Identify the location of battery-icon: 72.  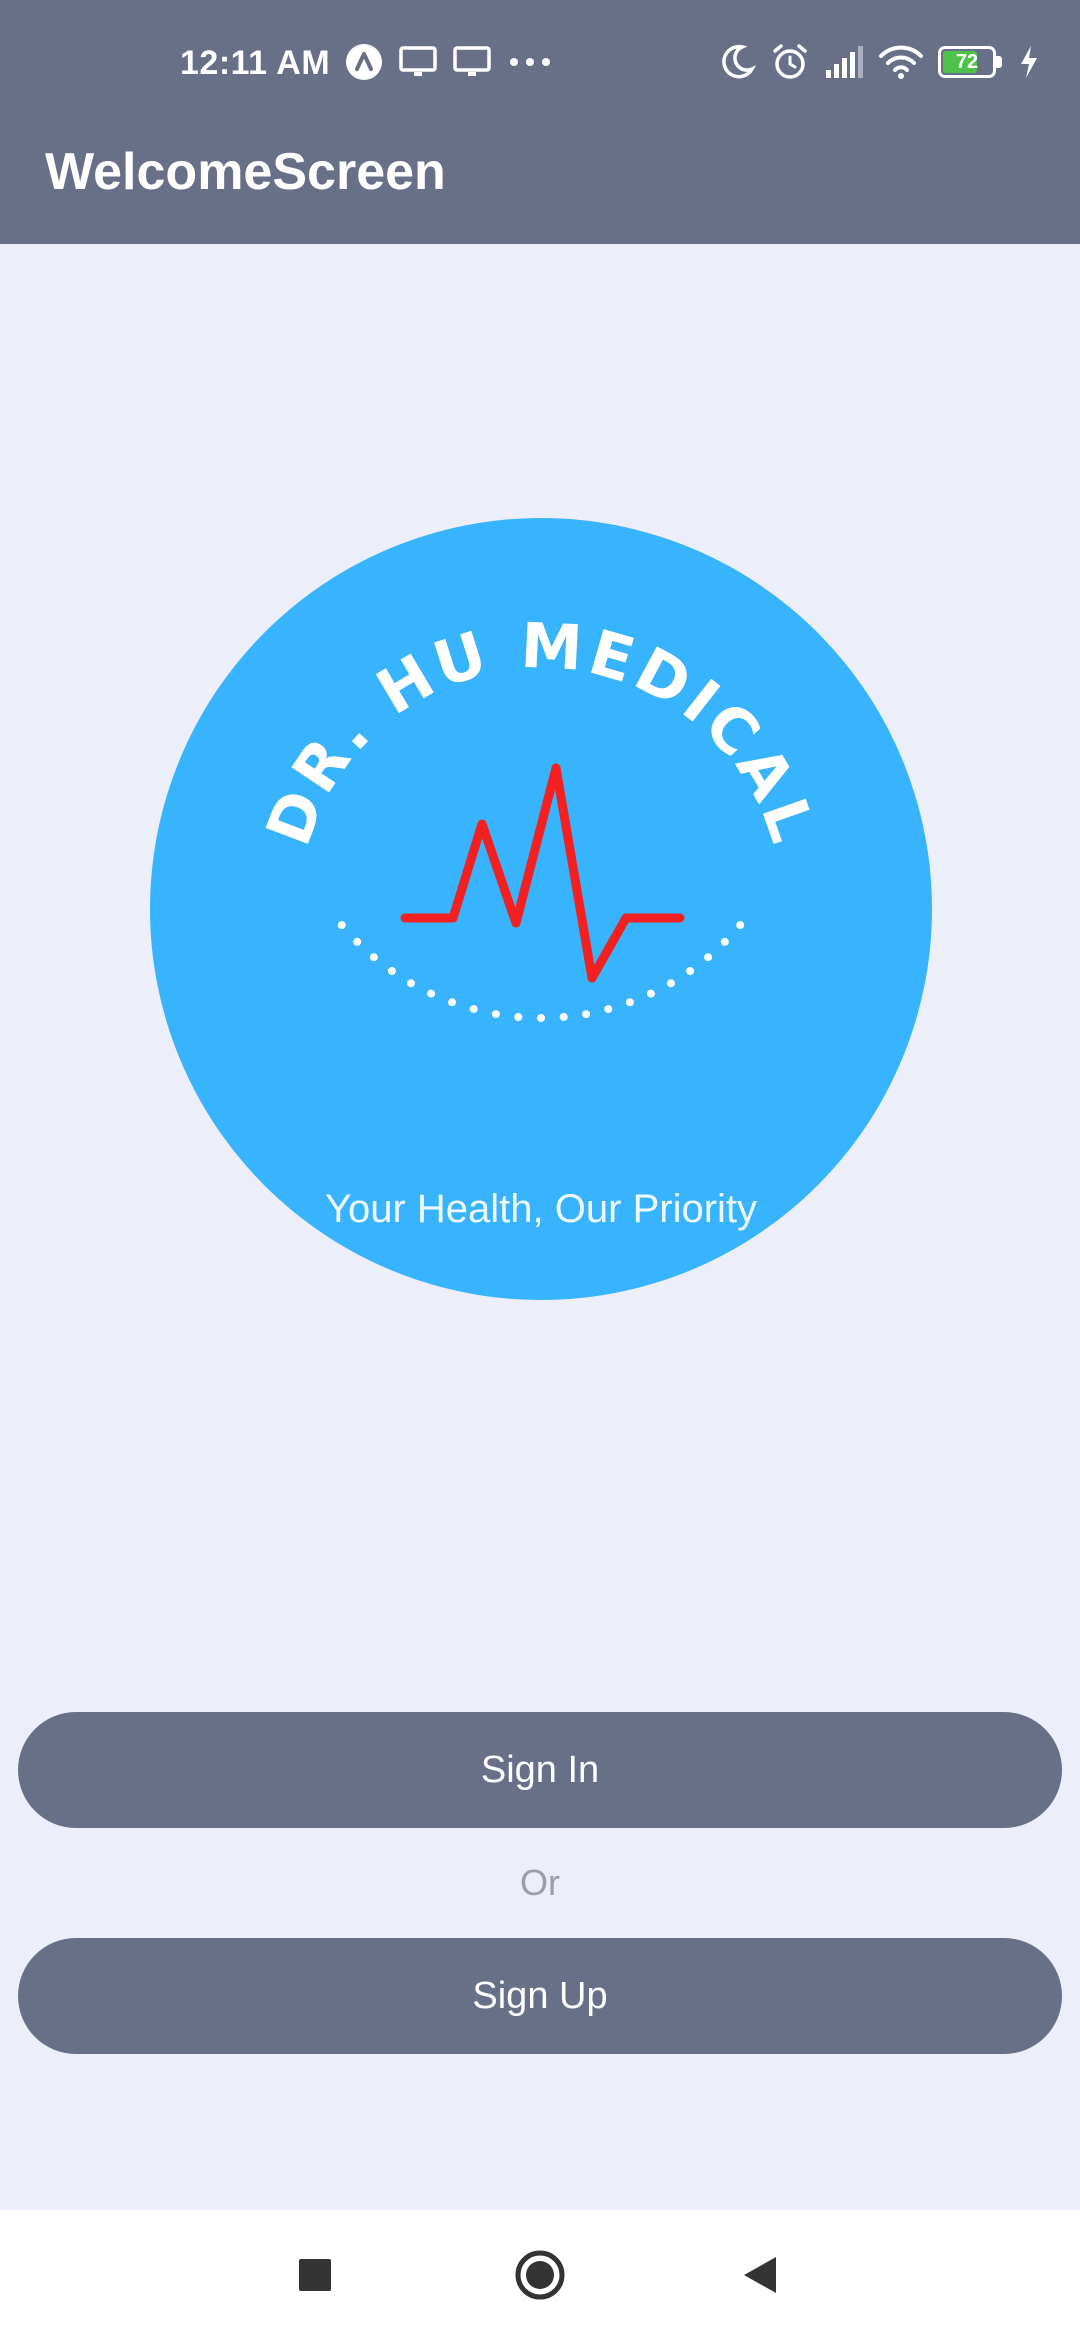
(971, 62).